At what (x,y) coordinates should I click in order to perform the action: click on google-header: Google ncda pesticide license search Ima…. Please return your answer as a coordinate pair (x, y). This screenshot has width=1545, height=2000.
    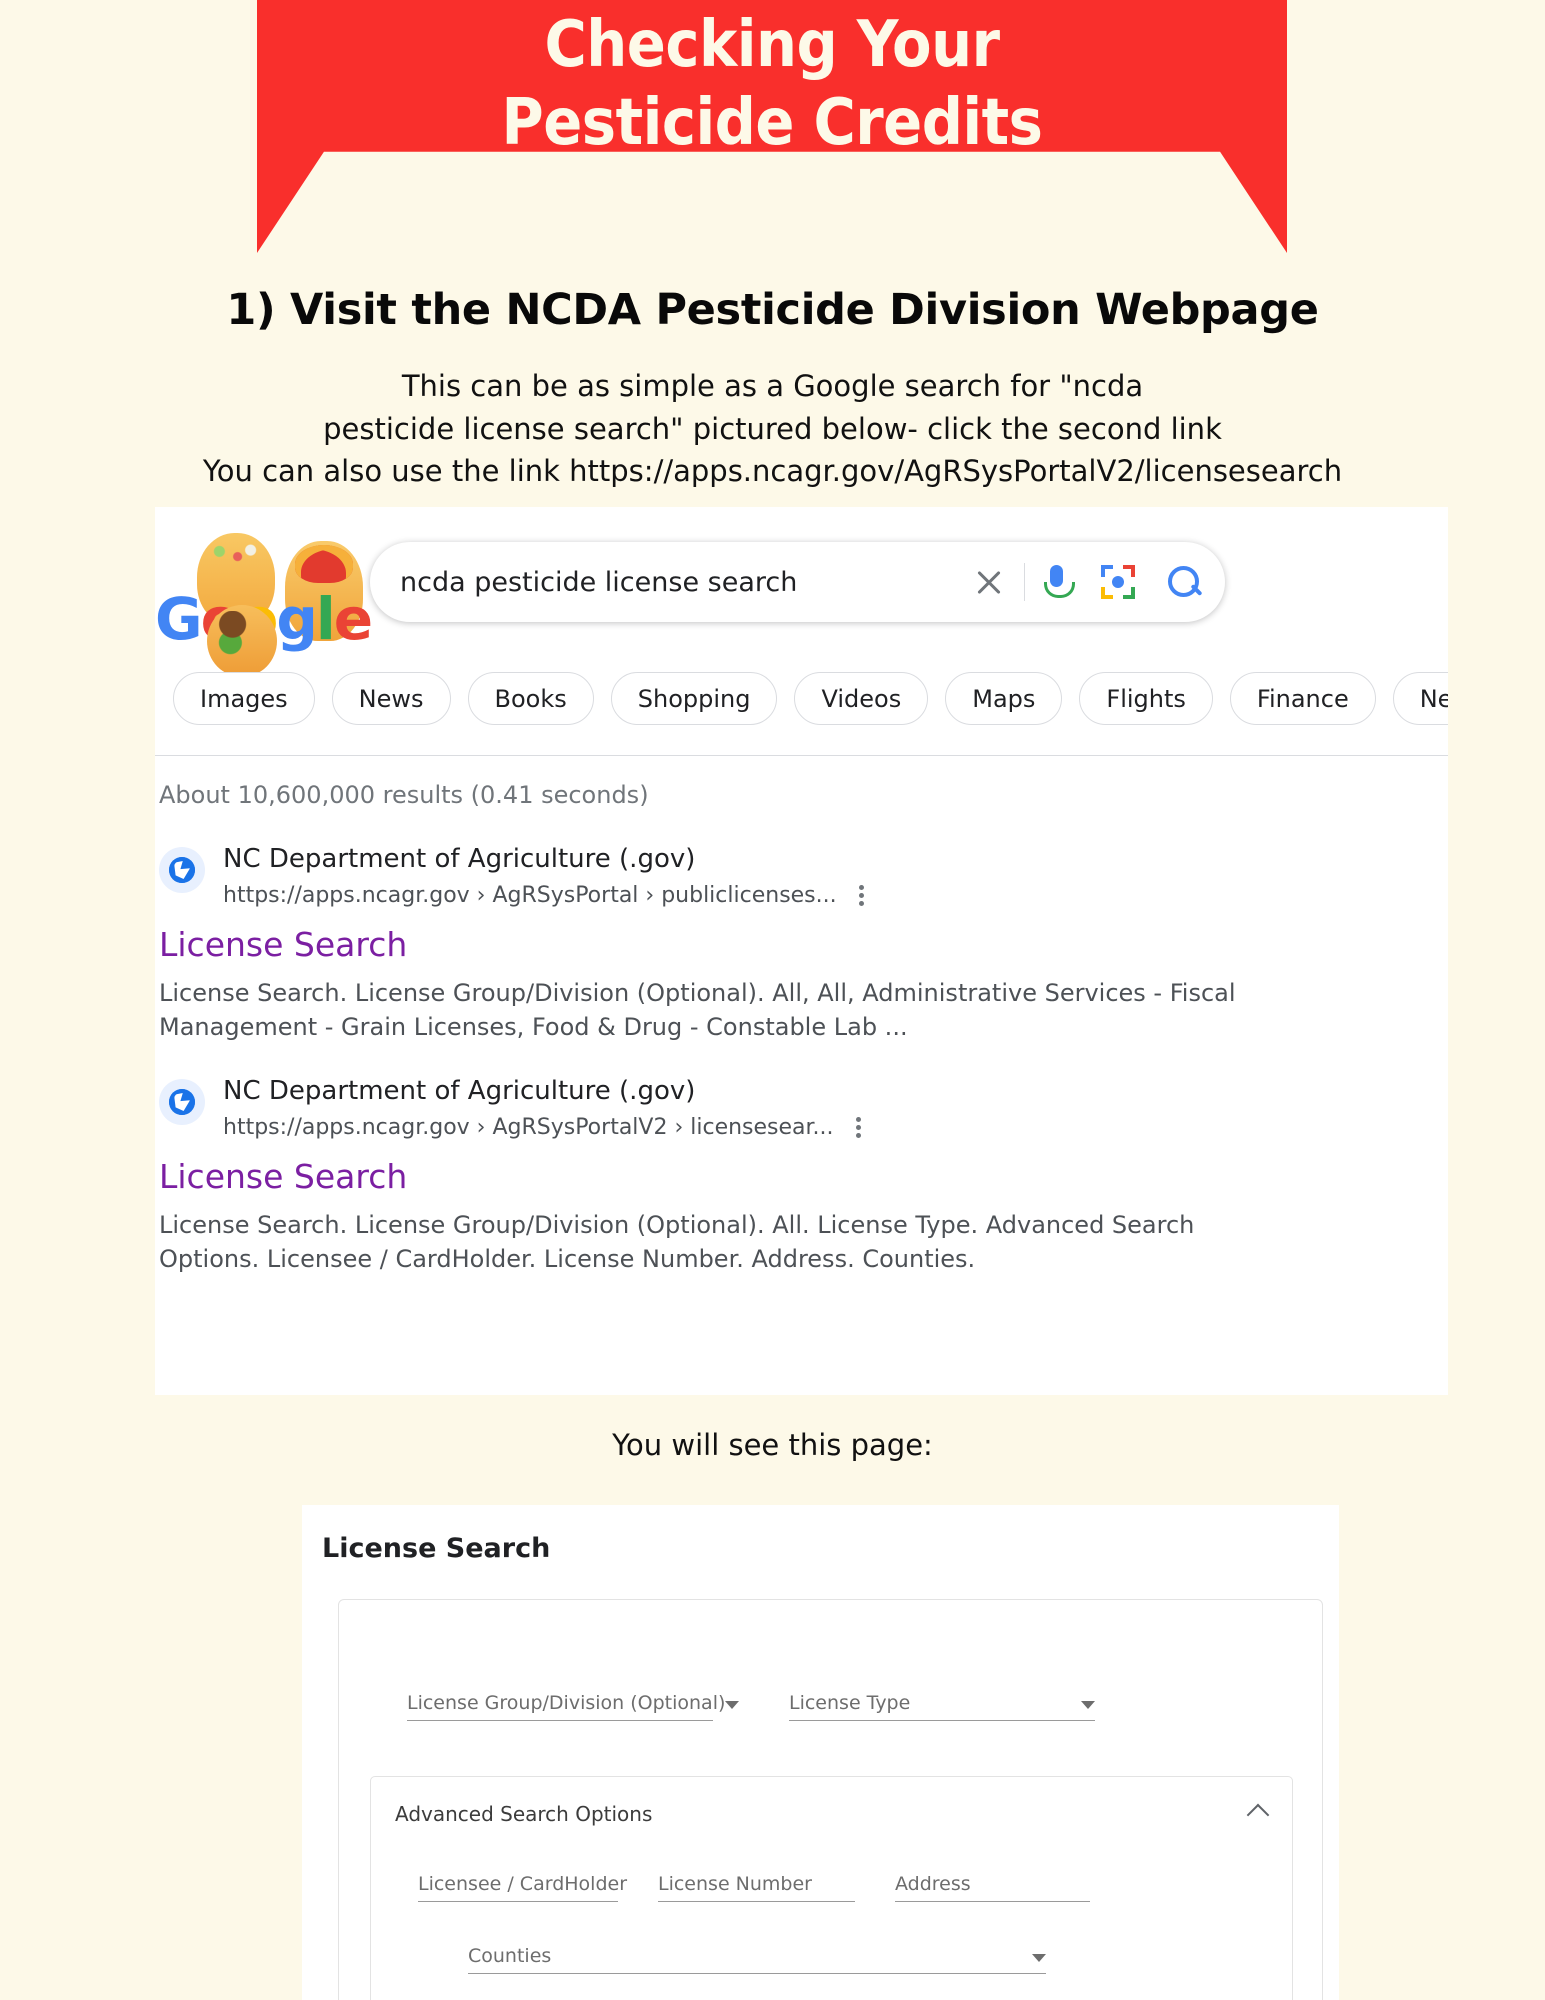
    Looking at the image, I should click on (801, 631).